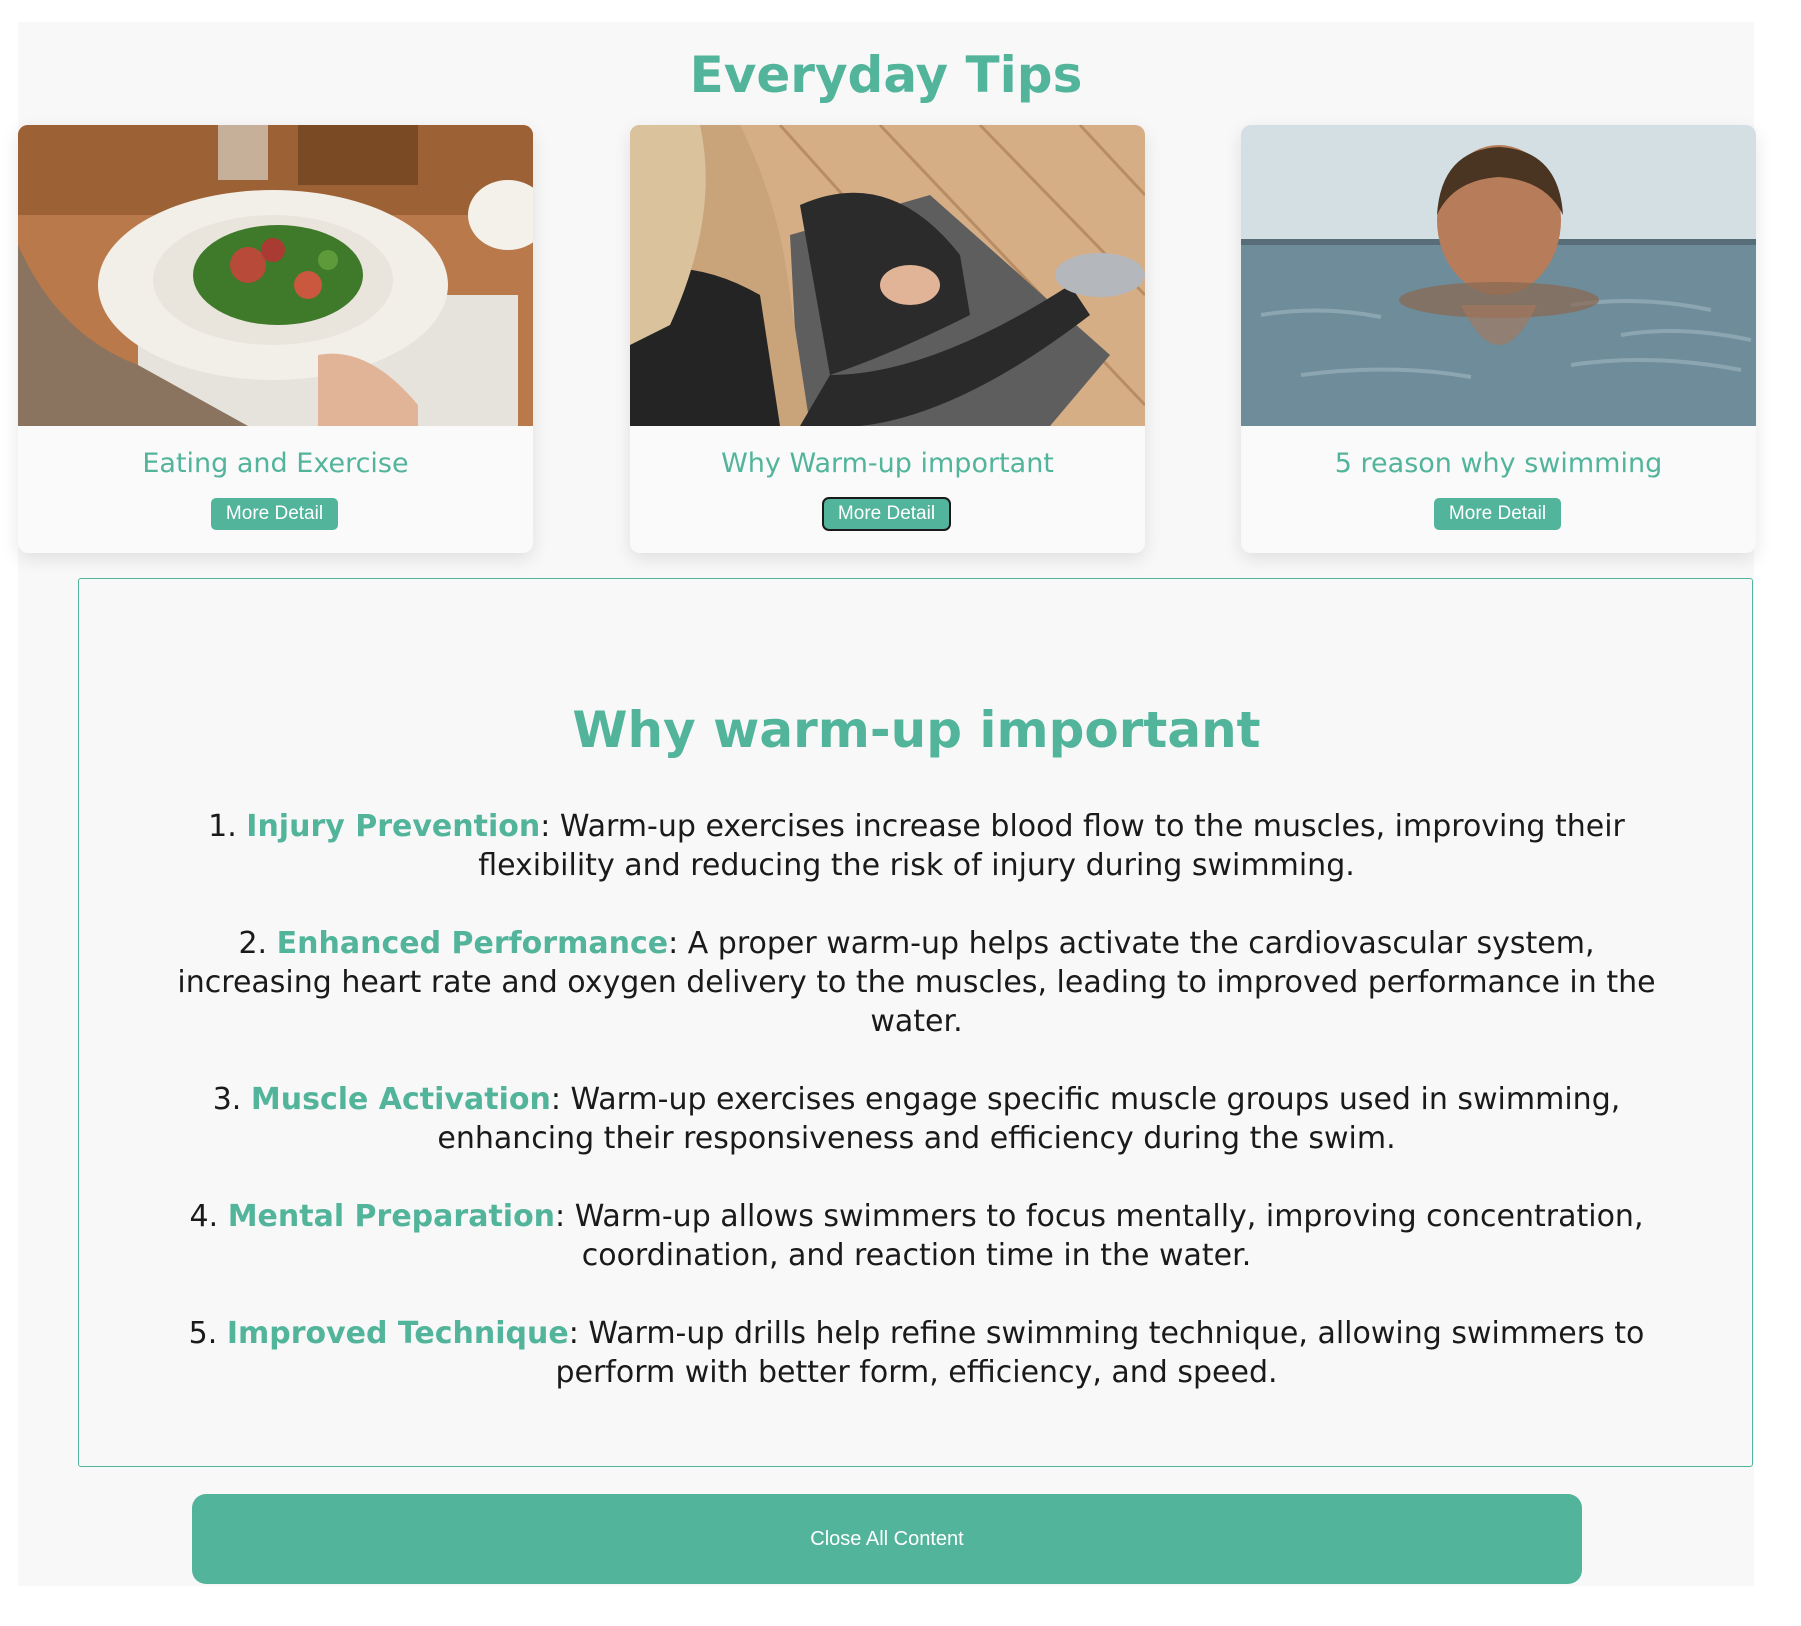  I want to click on woman-stretching-image, so click(887, 275).